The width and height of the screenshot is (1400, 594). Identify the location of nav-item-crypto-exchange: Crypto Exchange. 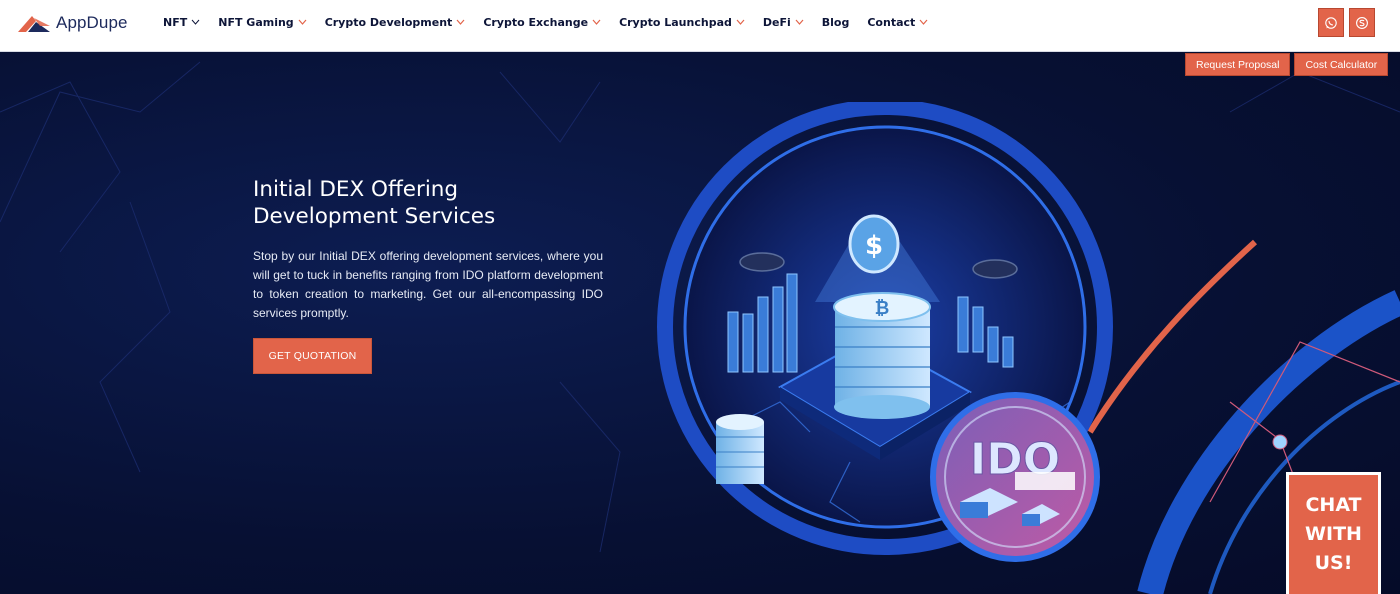
(542, 22).